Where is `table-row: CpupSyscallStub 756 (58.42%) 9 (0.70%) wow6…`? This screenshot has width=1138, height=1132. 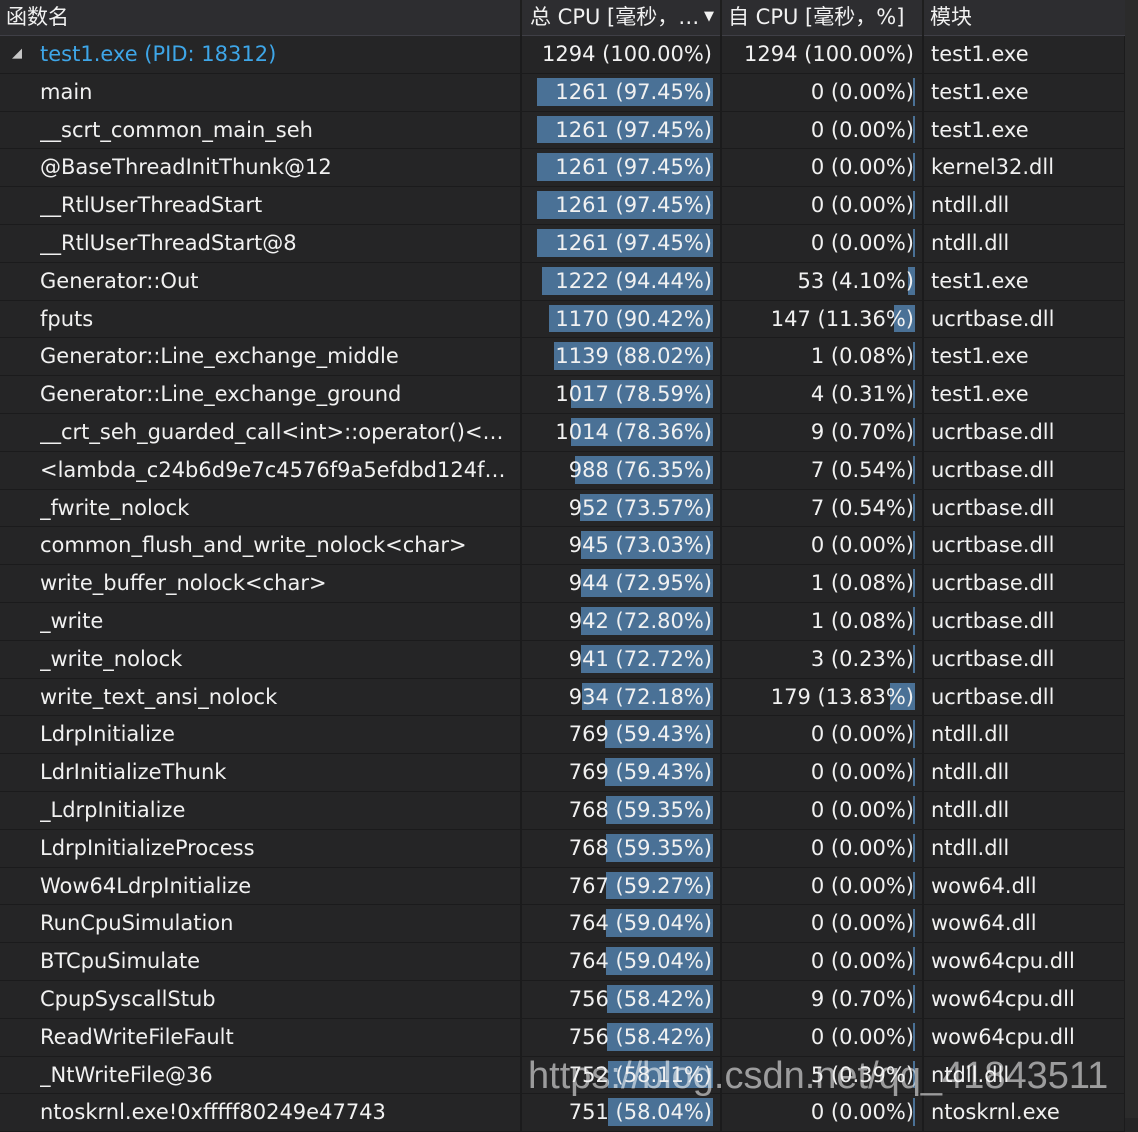 table-row: CpupSyscallStub 756 (58.42%) 9 (0.70%) wow6… is located at coordinates (562, 999).